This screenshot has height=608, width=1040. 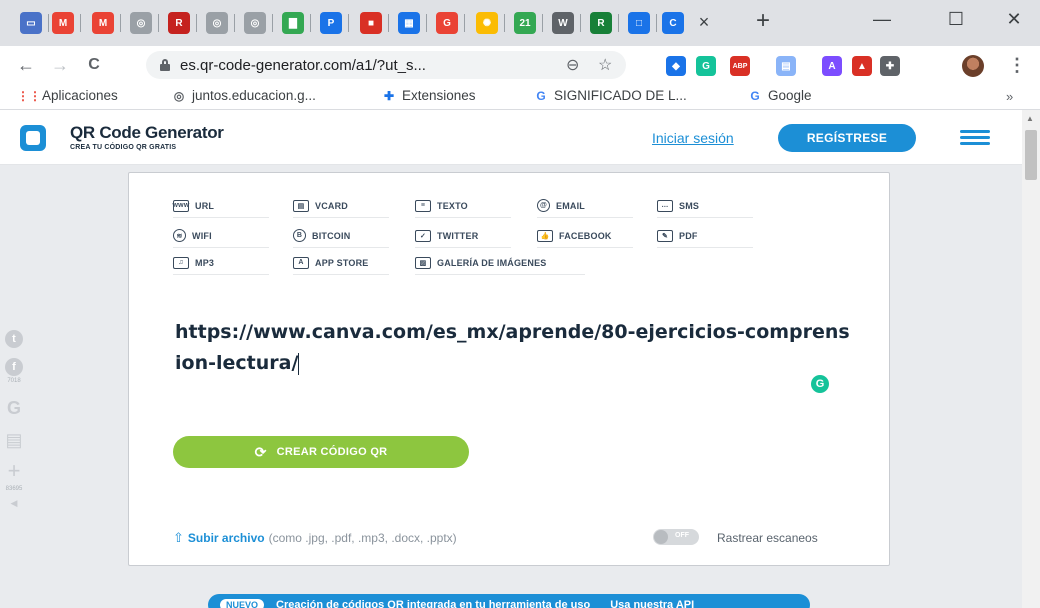 I want to click on gmail-104-favicon-icon: M, so click(x=63, y=23).